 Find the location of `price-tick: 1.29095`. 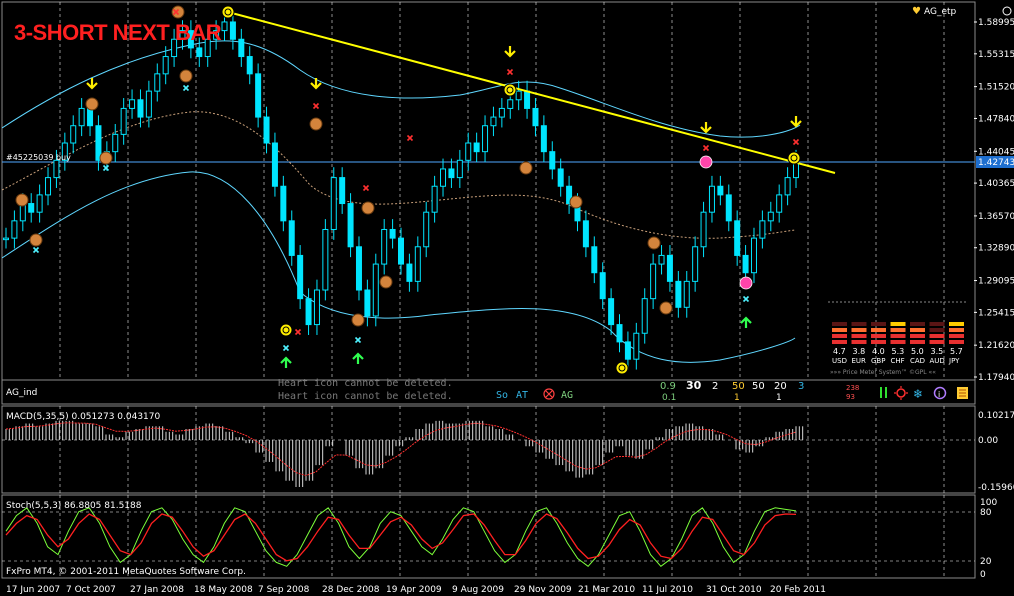

price-tick: 1.29095 is located at coordinates (996, 282).